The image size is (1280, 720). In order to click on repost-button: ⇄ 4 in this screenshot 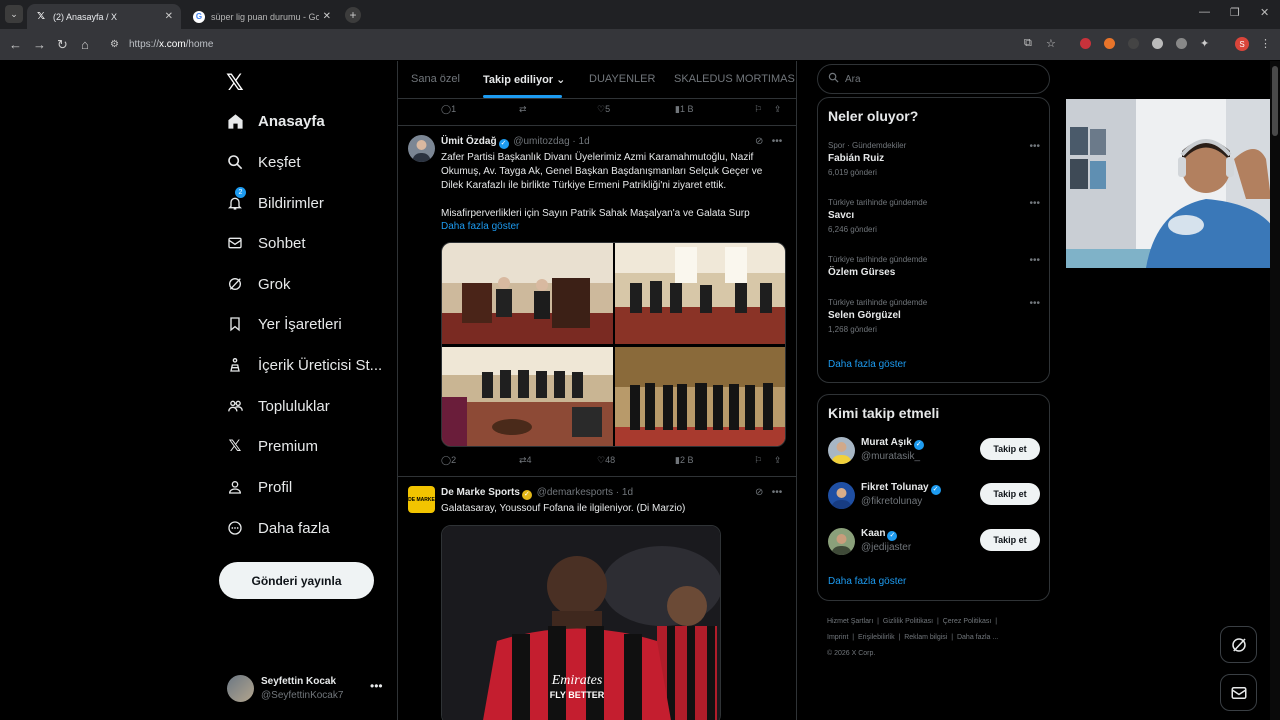, I will do `click(525, 460)`.